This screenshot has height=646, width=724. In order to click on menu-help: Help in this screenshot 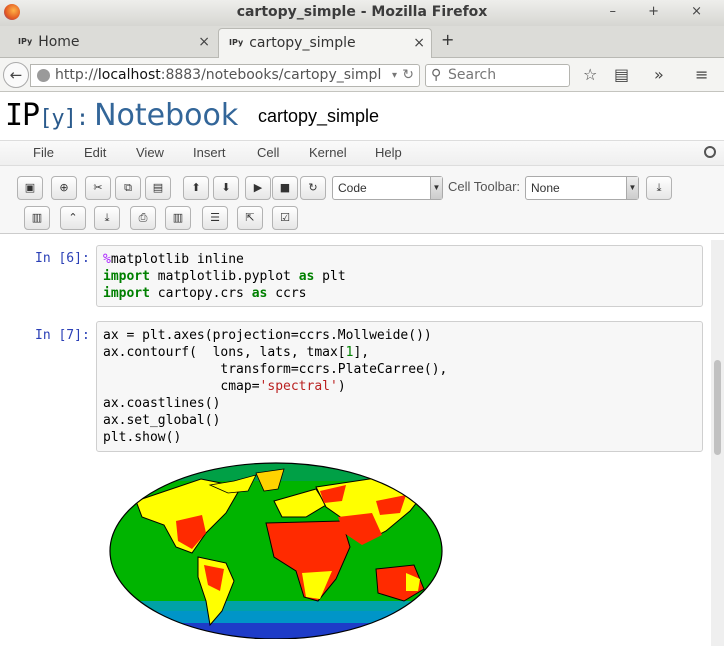, I will do `click(388, 152)`.